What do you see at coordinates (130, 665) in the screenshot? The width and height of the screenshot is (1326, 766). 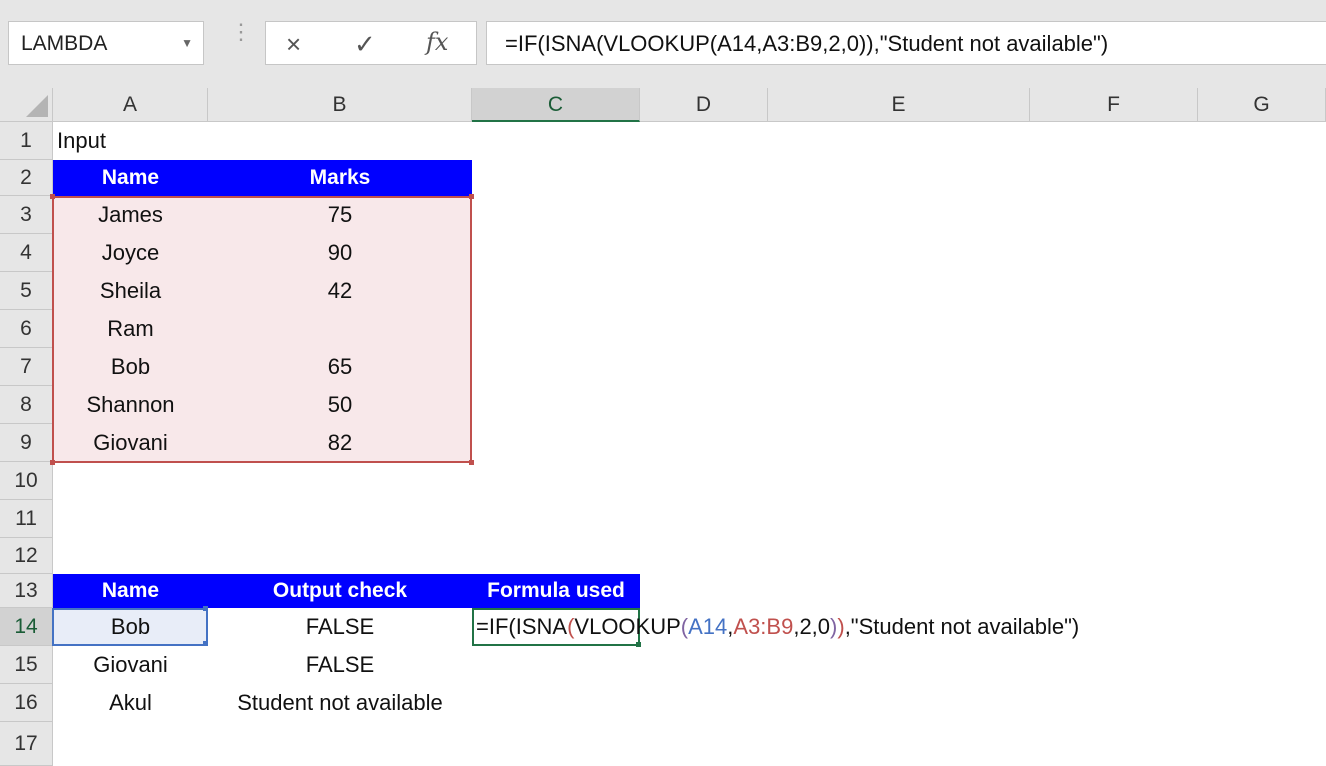 I see `cell-a15: Giovani` at bounding box center [130, 665].